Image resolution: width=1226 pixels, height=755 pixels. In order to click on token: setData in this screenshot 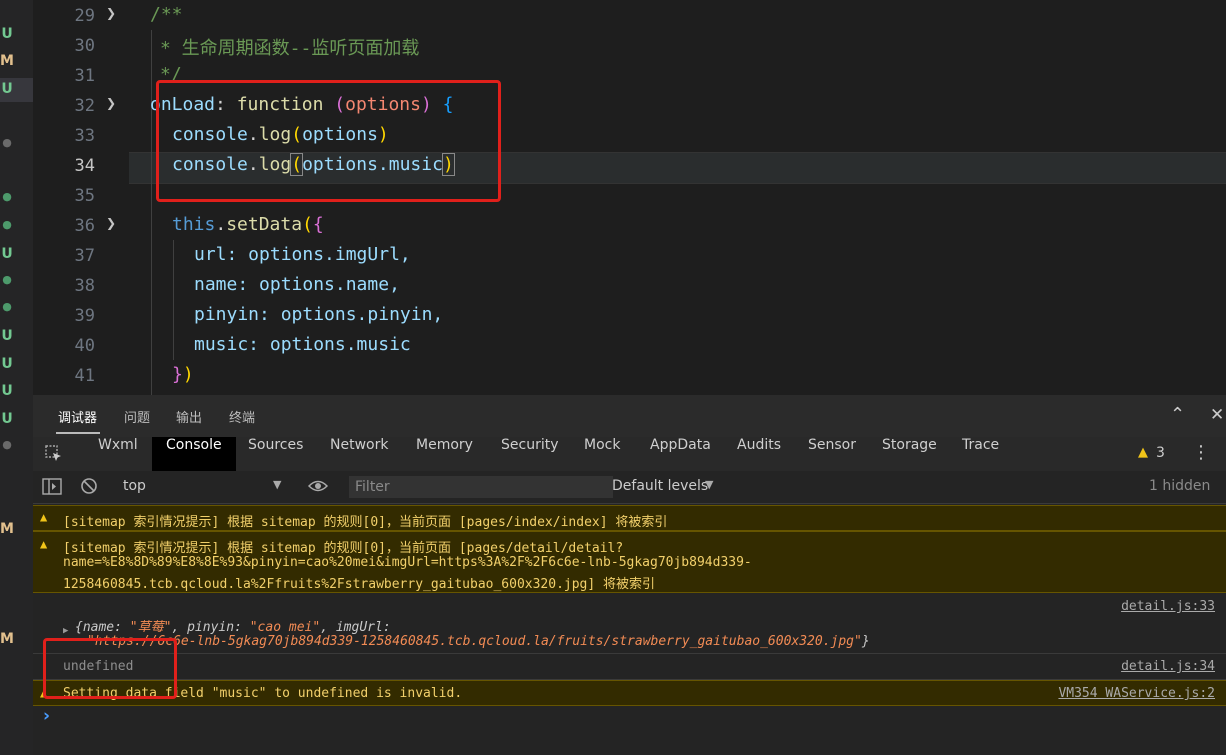, I will do `click(264, 224)`.